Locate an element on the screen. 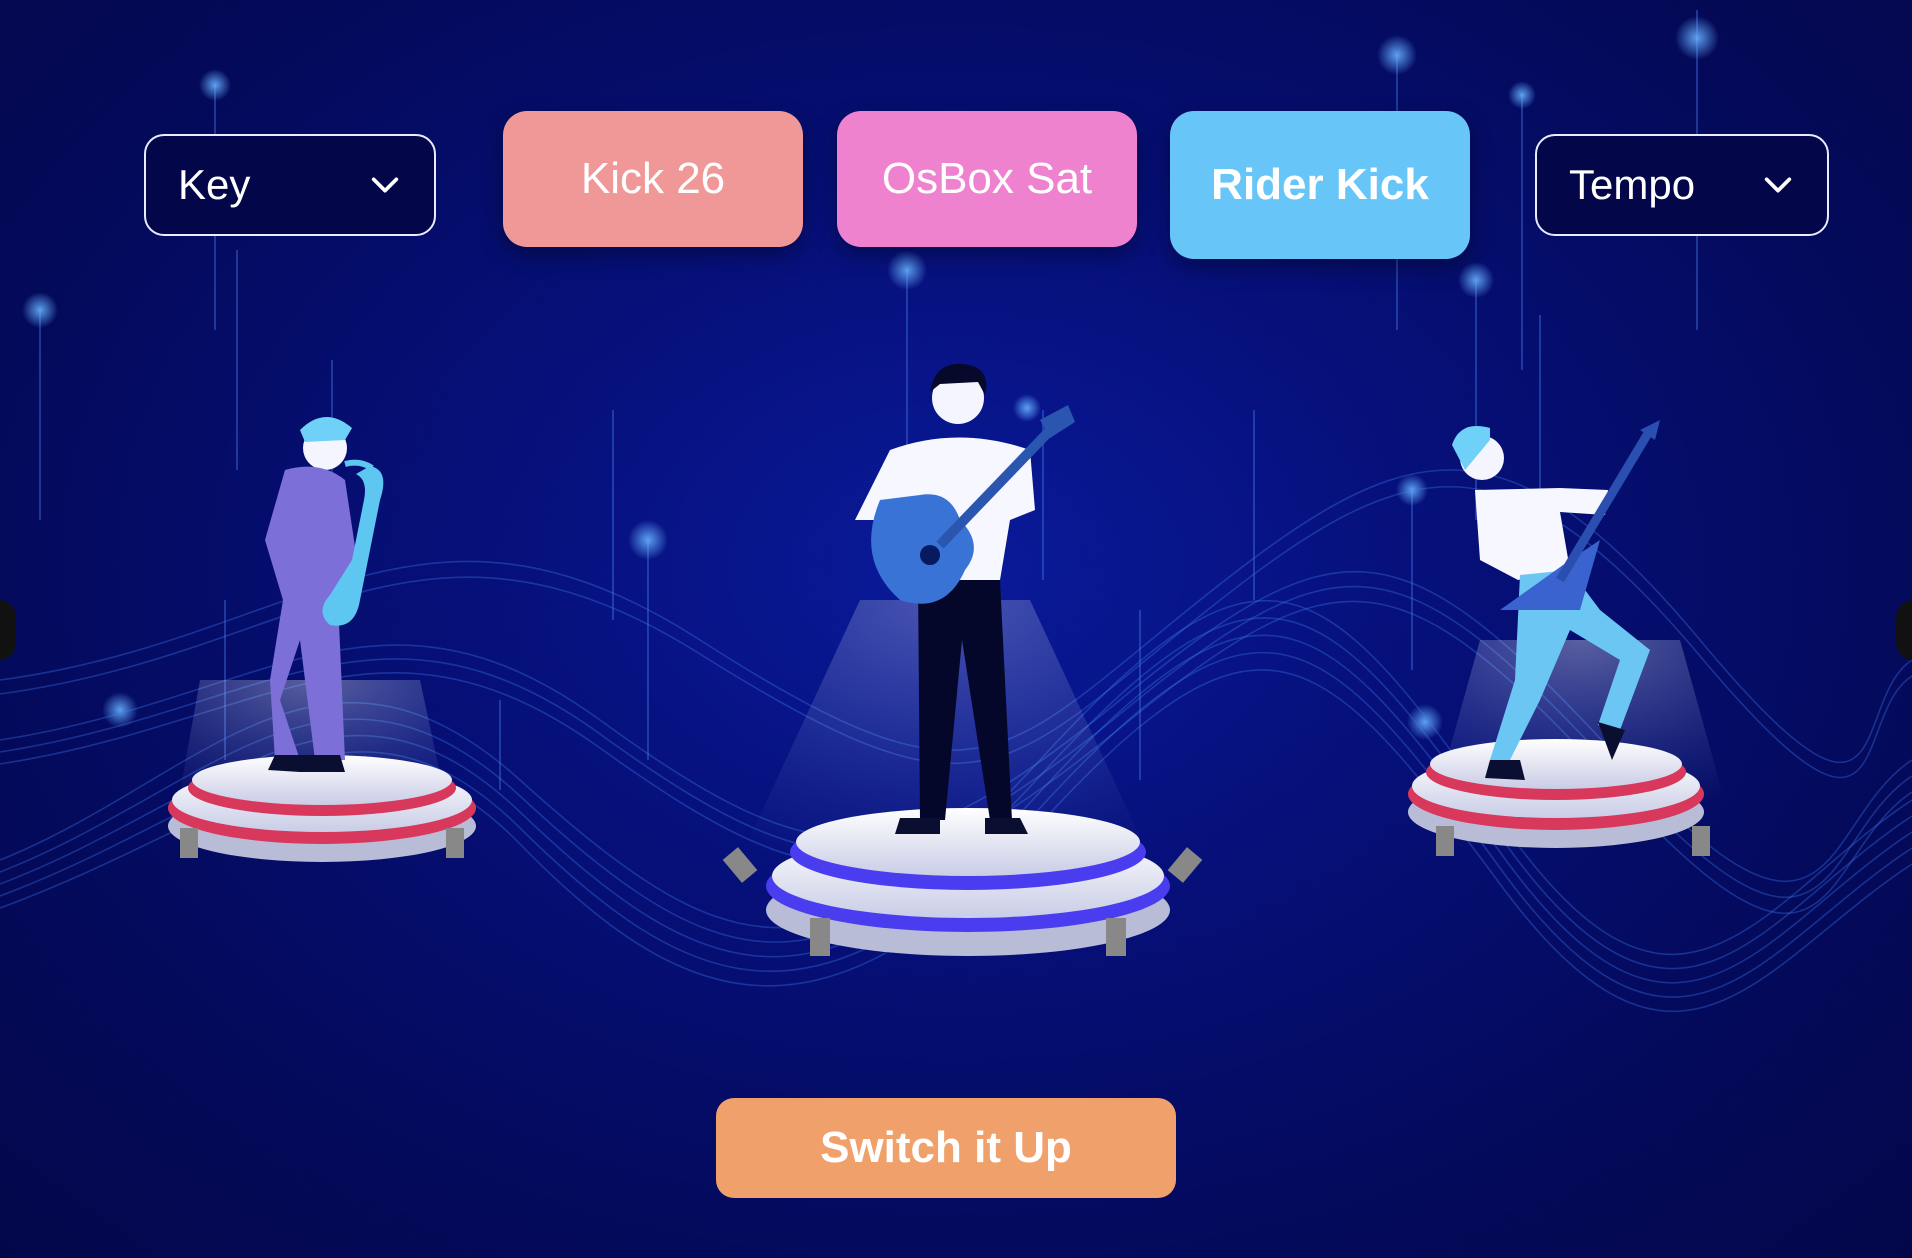  key-select: Key is located at coordinates (290, 185).